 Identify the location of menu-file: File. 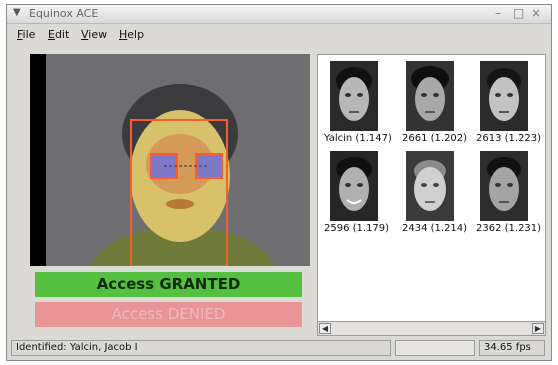
(26, 34).